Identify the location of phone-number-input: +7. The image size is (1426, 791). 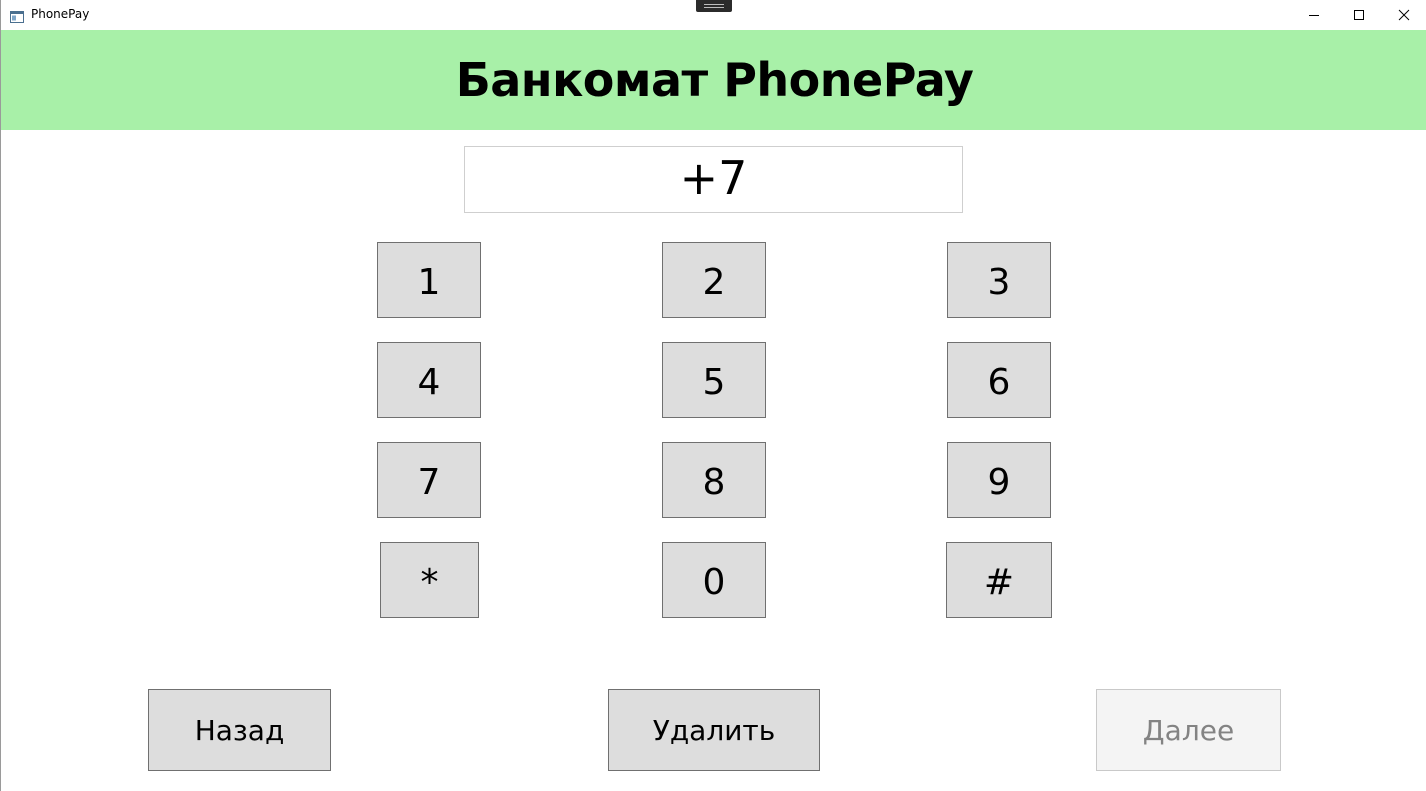
(713, 179).